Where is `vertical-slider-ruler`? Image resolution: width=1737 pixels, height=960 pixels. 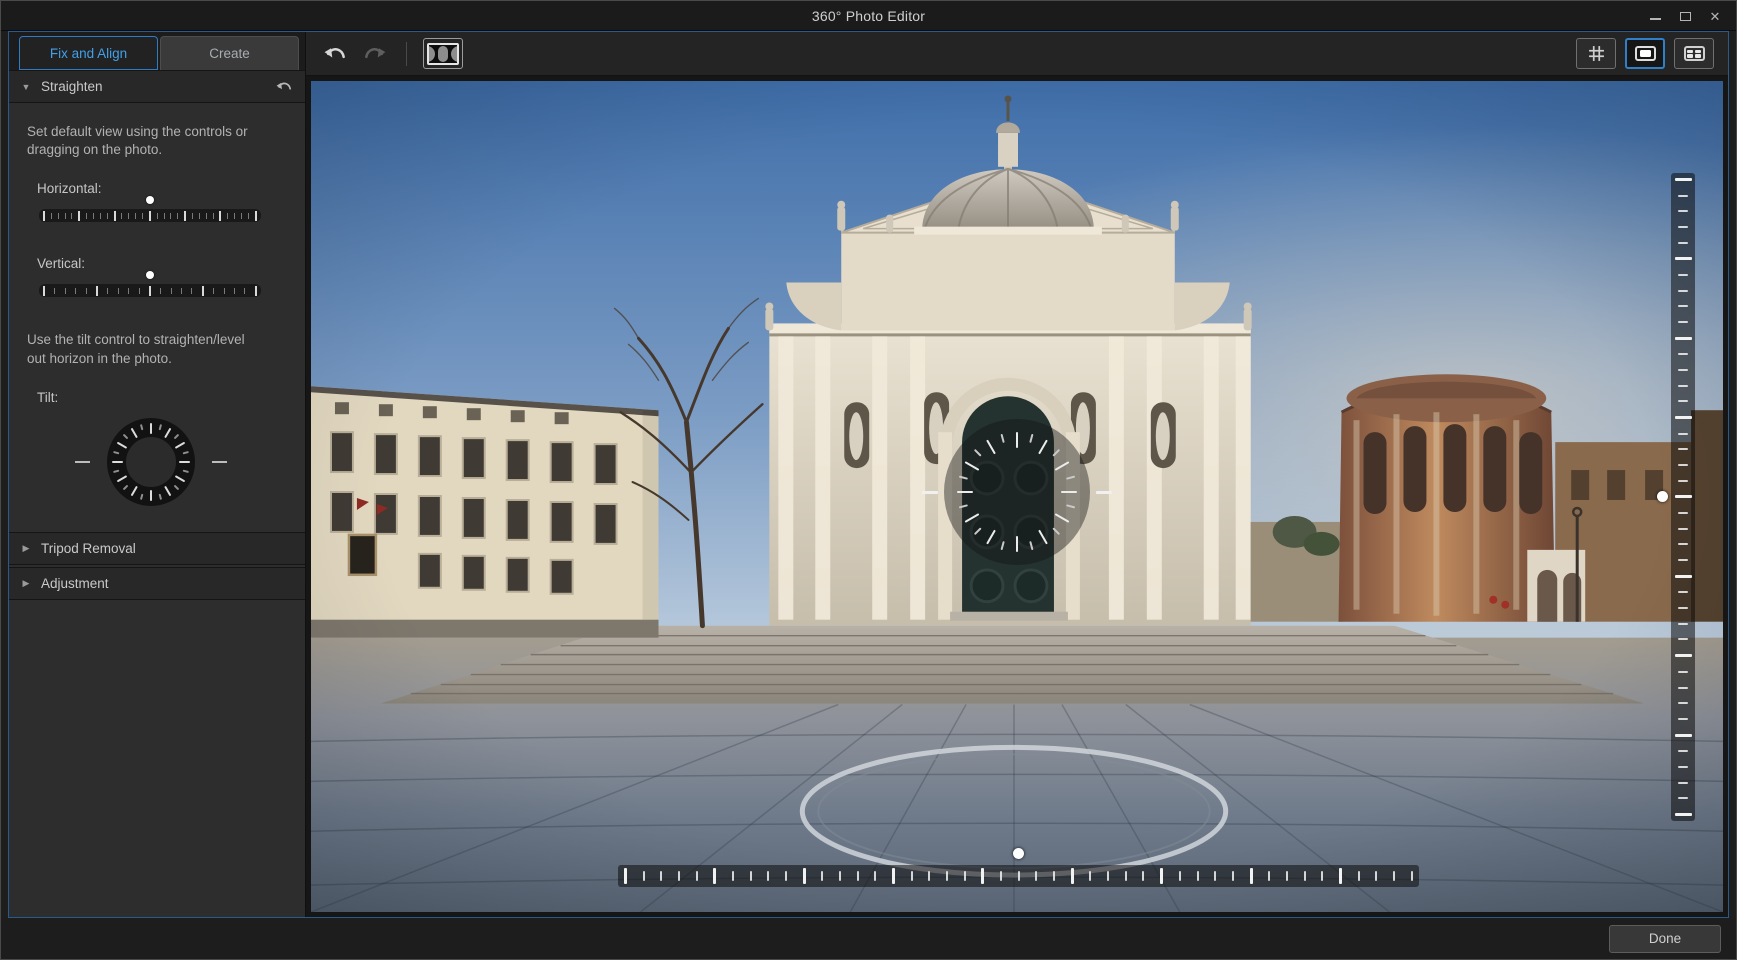
vertical-slider-ruler is located at coordinates (150, 291).